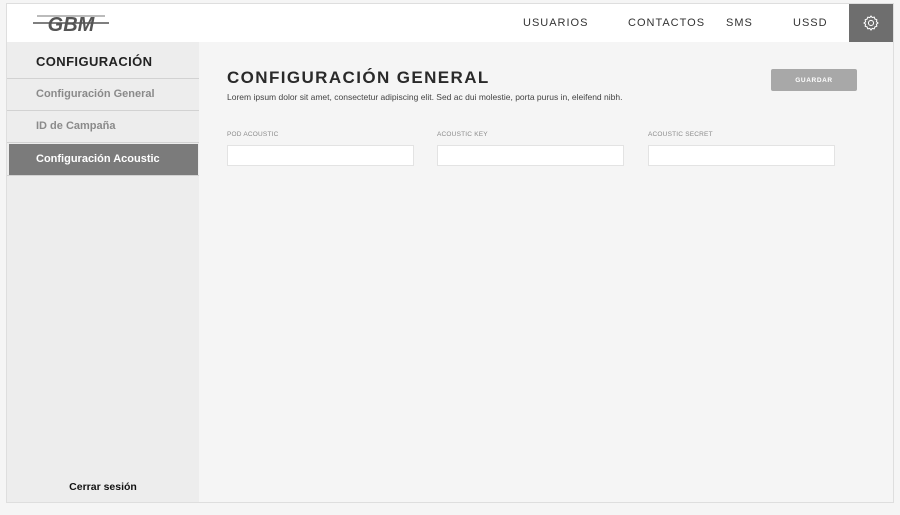 This screenshot has width=900, height=515. Describe the element at coordinates (103, 125) in the screenshot. I see `sidebar-item-id-campana: ID de Campaña` at that location.